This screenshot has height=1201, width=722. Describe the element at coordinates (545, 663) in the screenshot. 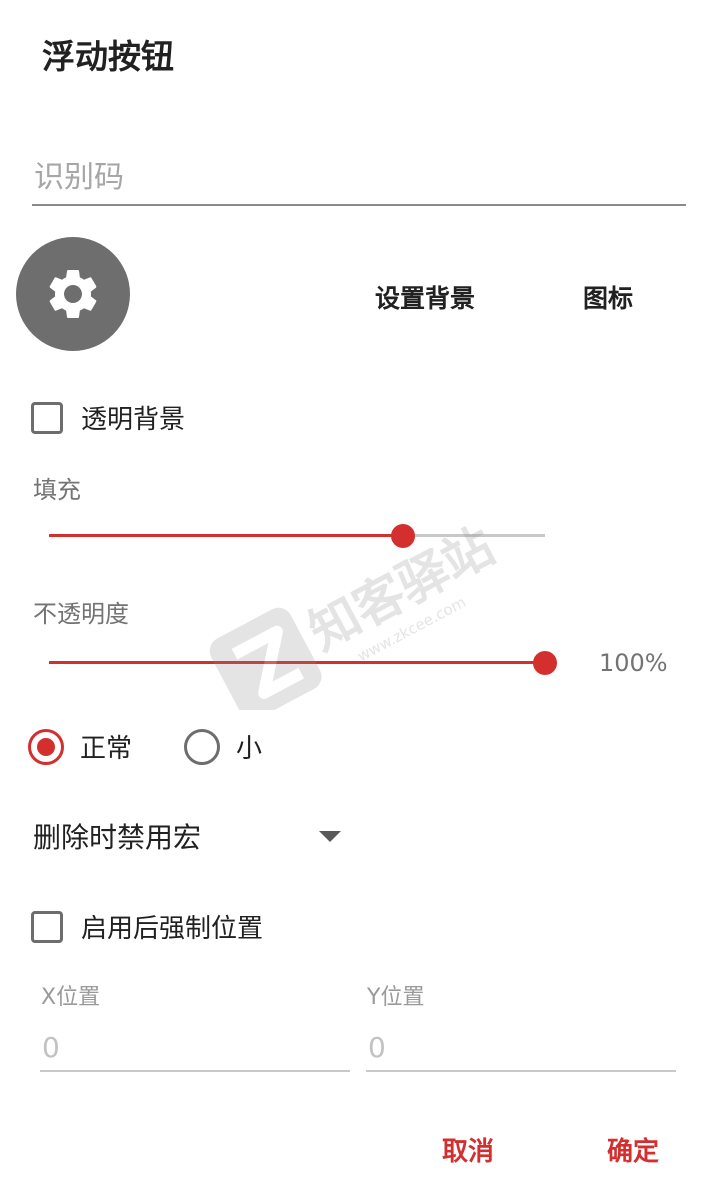

I see `opacity-slider-thumb` at that location.